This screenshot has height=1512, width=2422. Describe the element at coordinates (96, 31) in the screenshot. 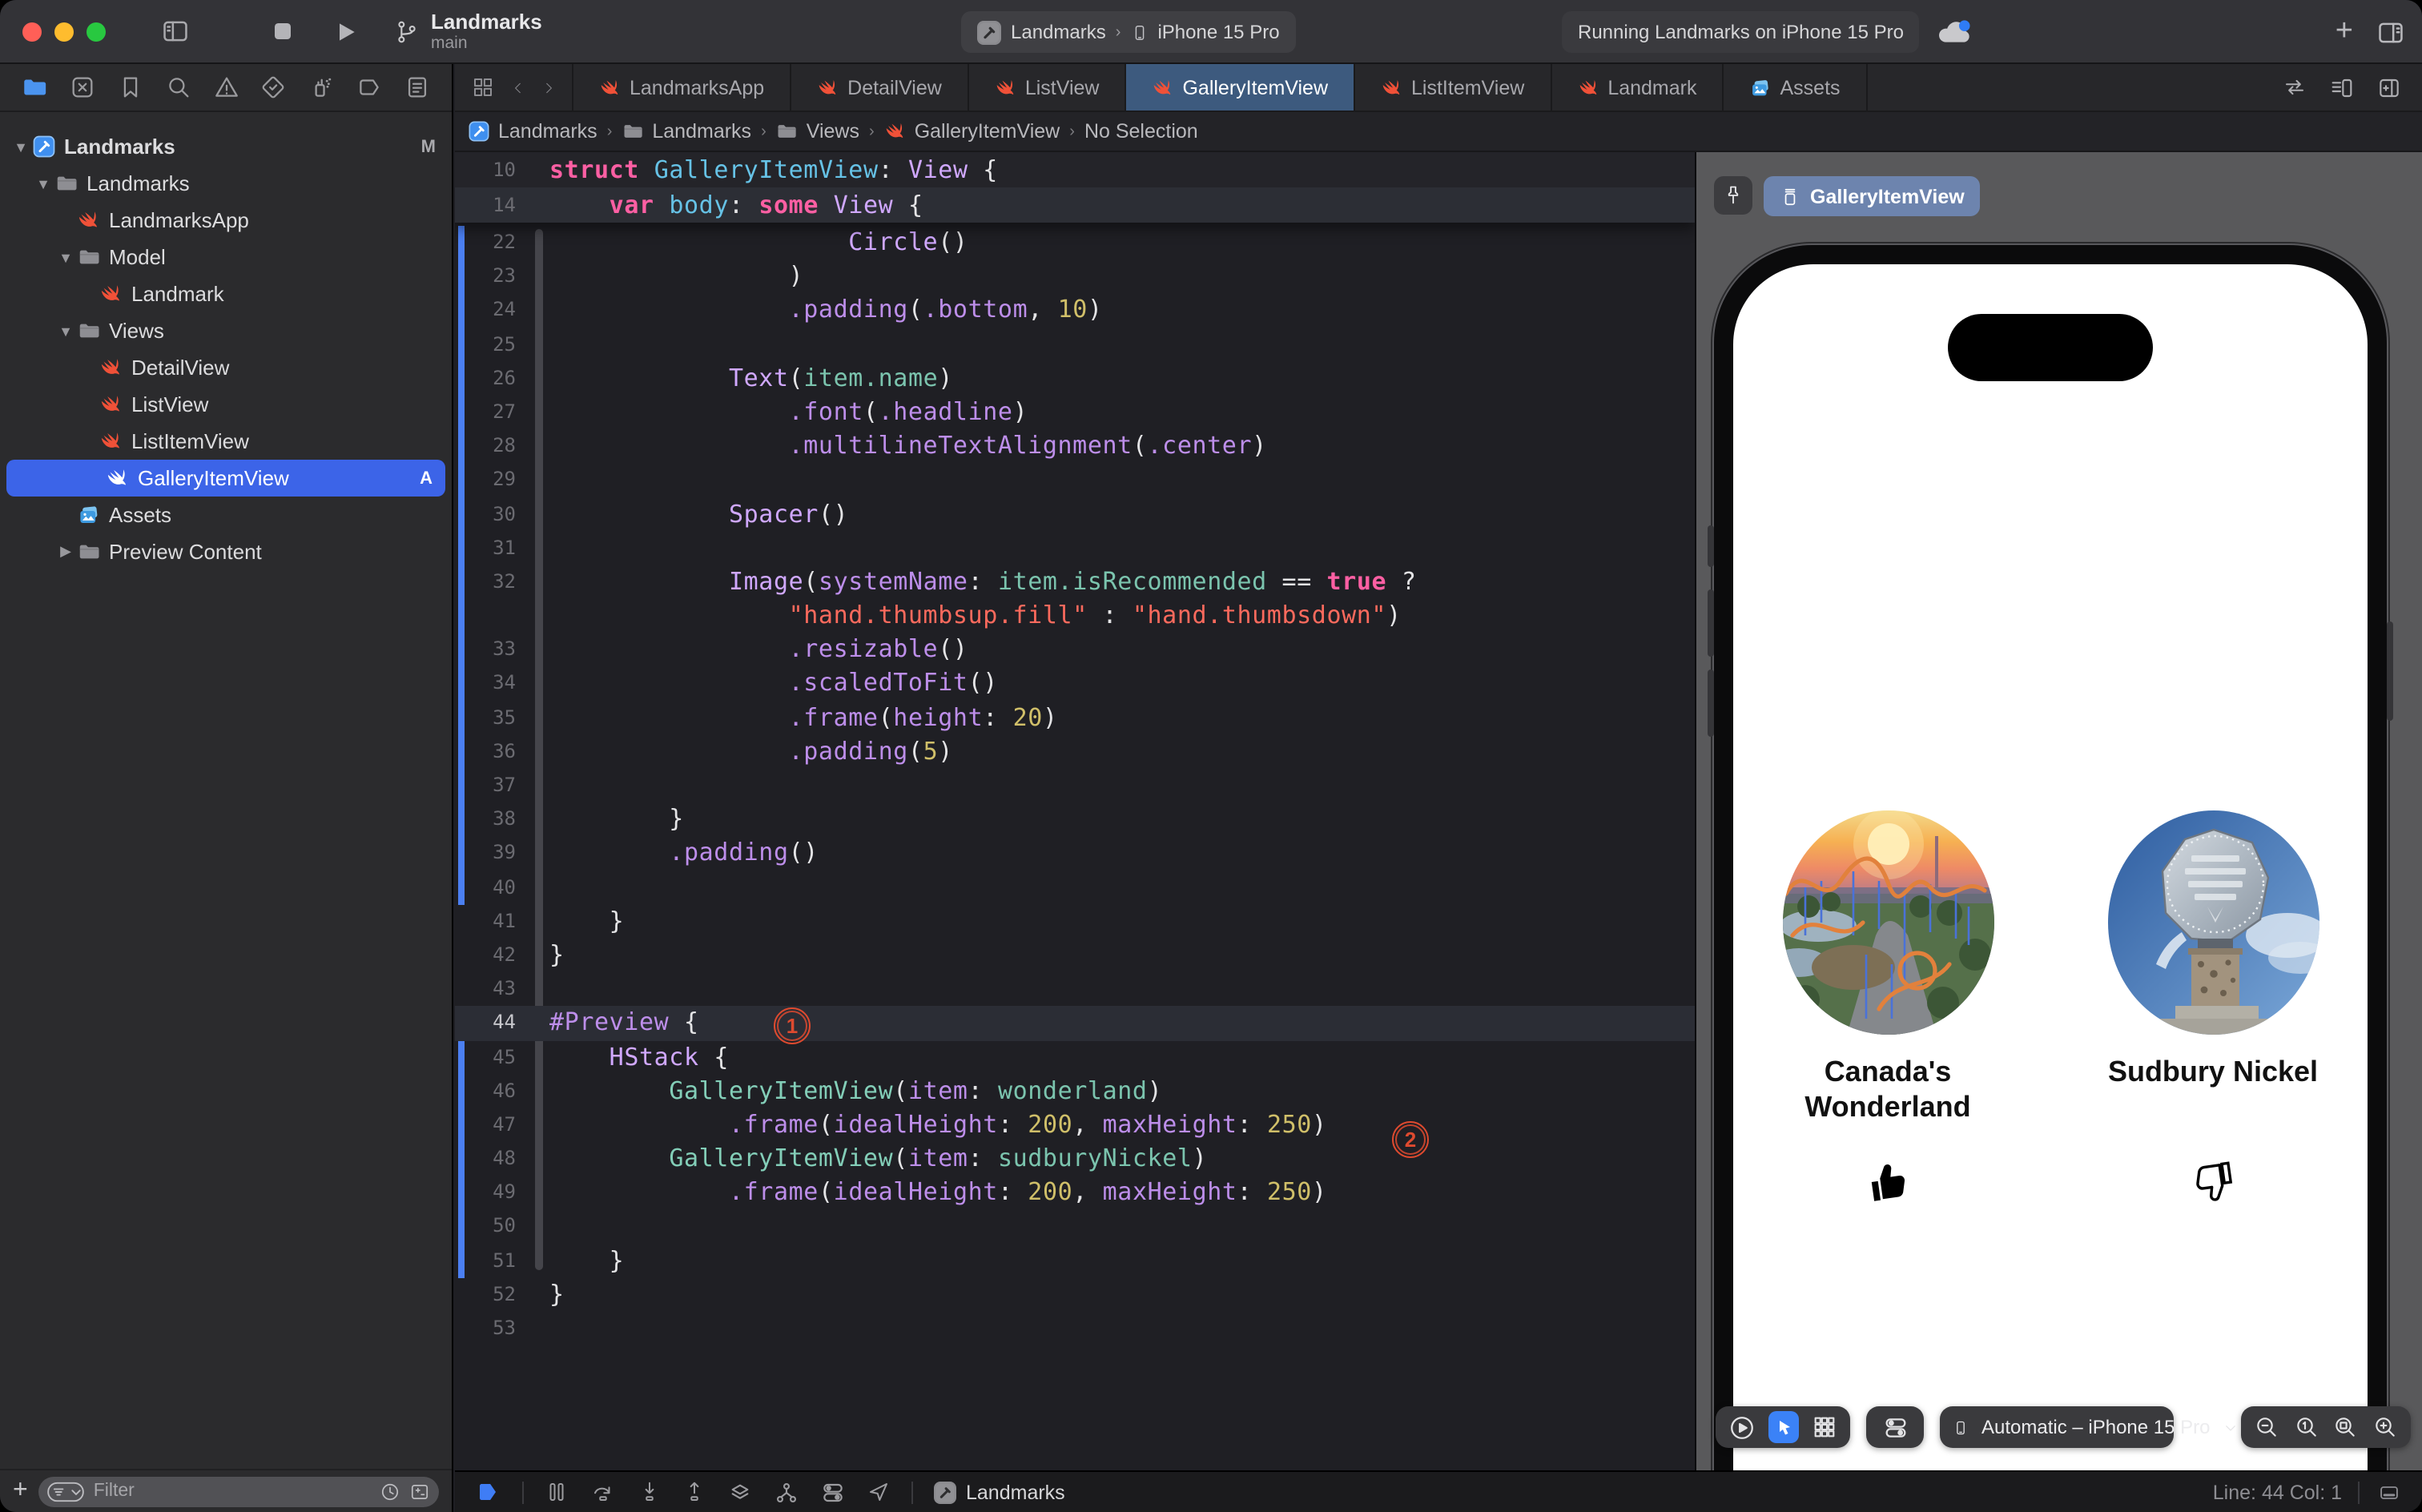

I see `zoom-button` at that location.